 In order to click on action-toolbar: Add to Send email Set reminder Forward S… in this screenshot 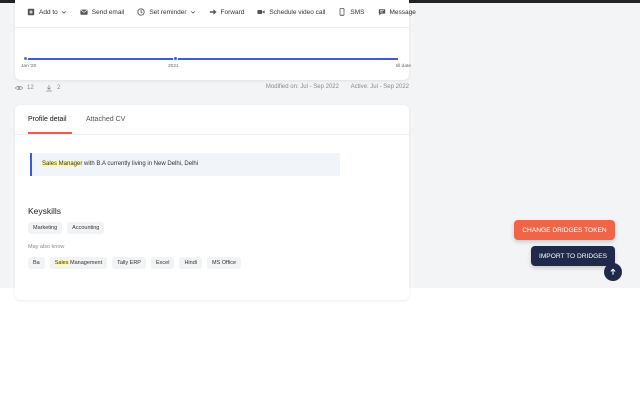, I will do `click(228, 12)`.